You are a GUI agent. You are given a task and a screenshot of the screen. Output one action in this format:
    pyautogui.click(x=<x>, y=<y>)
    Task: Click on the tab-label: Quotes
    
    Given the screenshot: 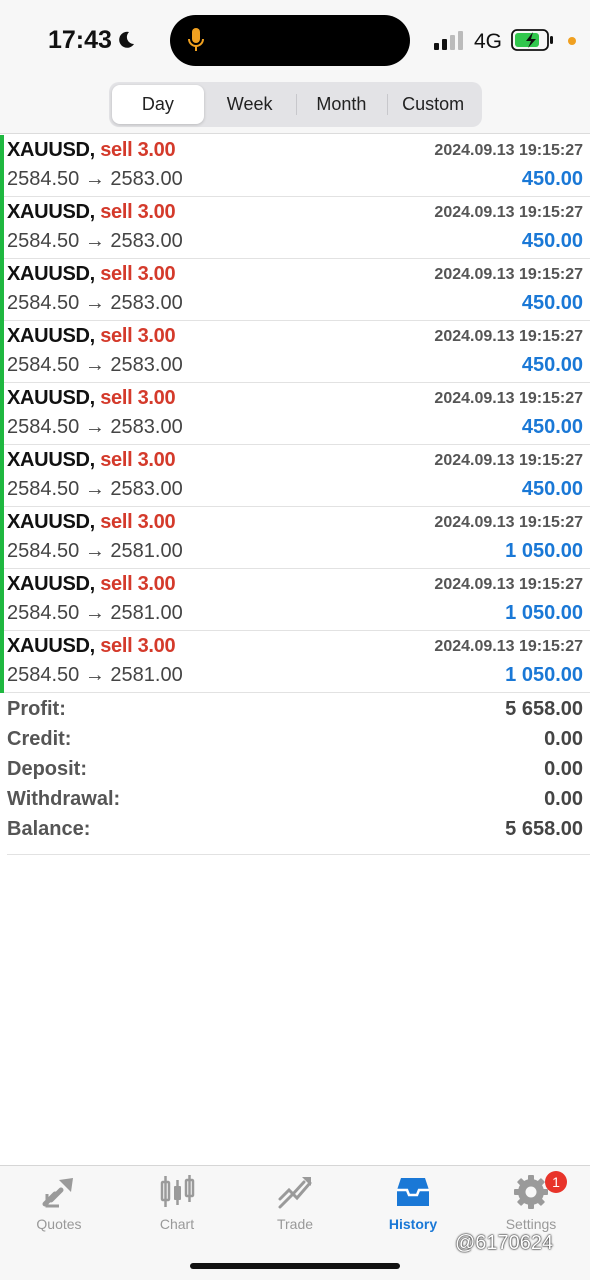 What is the action you would take?
    pyautogui.click(x=59, y=1224)
    